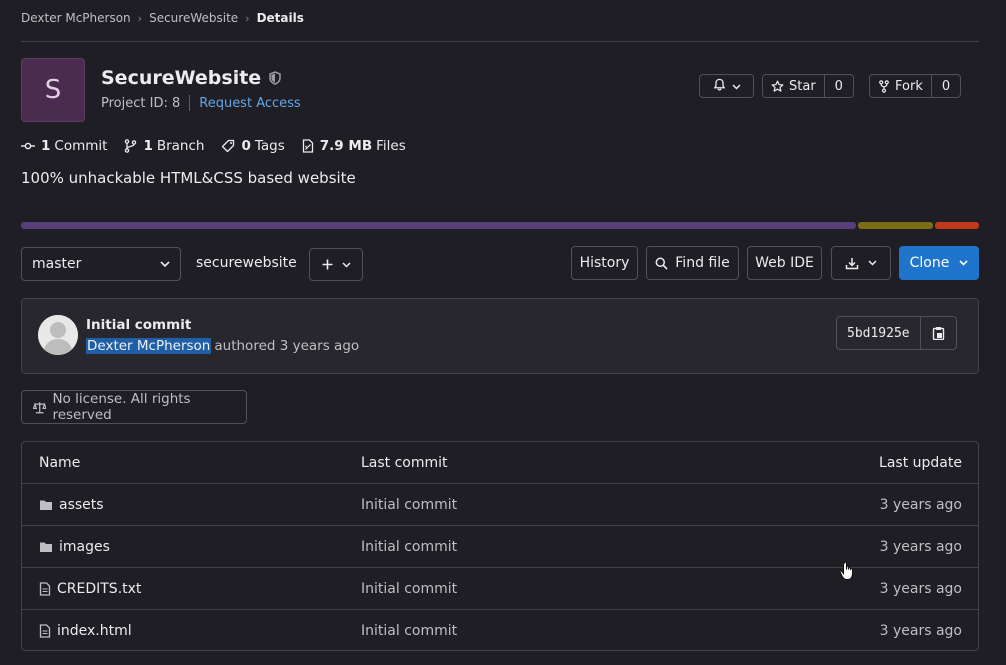  I want to click on star-count: 0, so click(838, 86).